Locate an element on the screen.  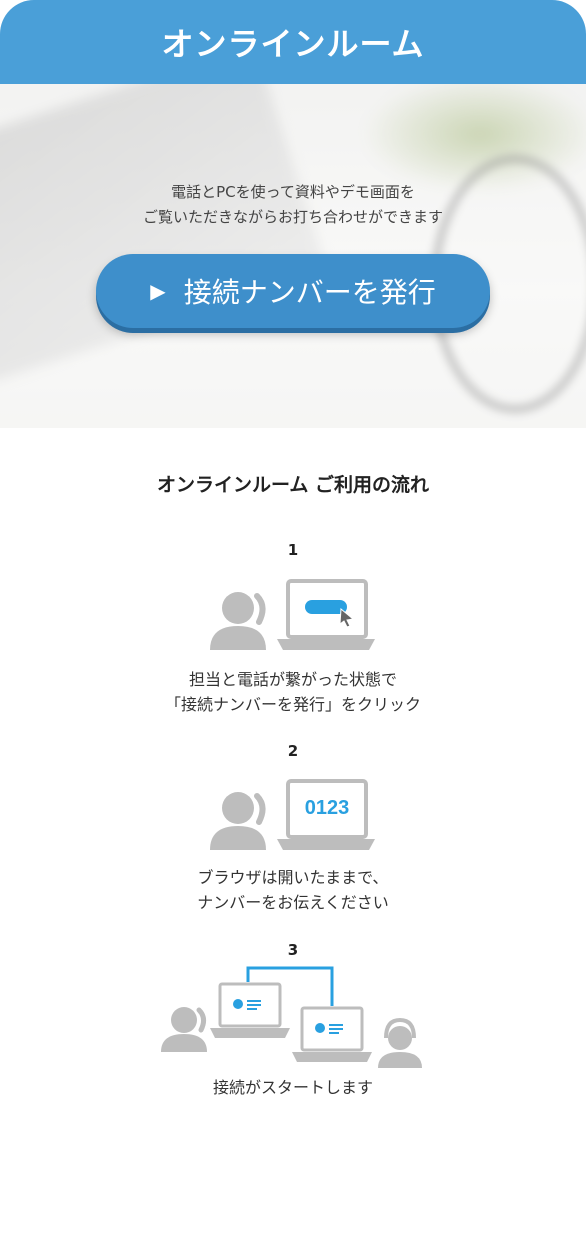
header: オンラインルーム is located at coordinates (293, 42).